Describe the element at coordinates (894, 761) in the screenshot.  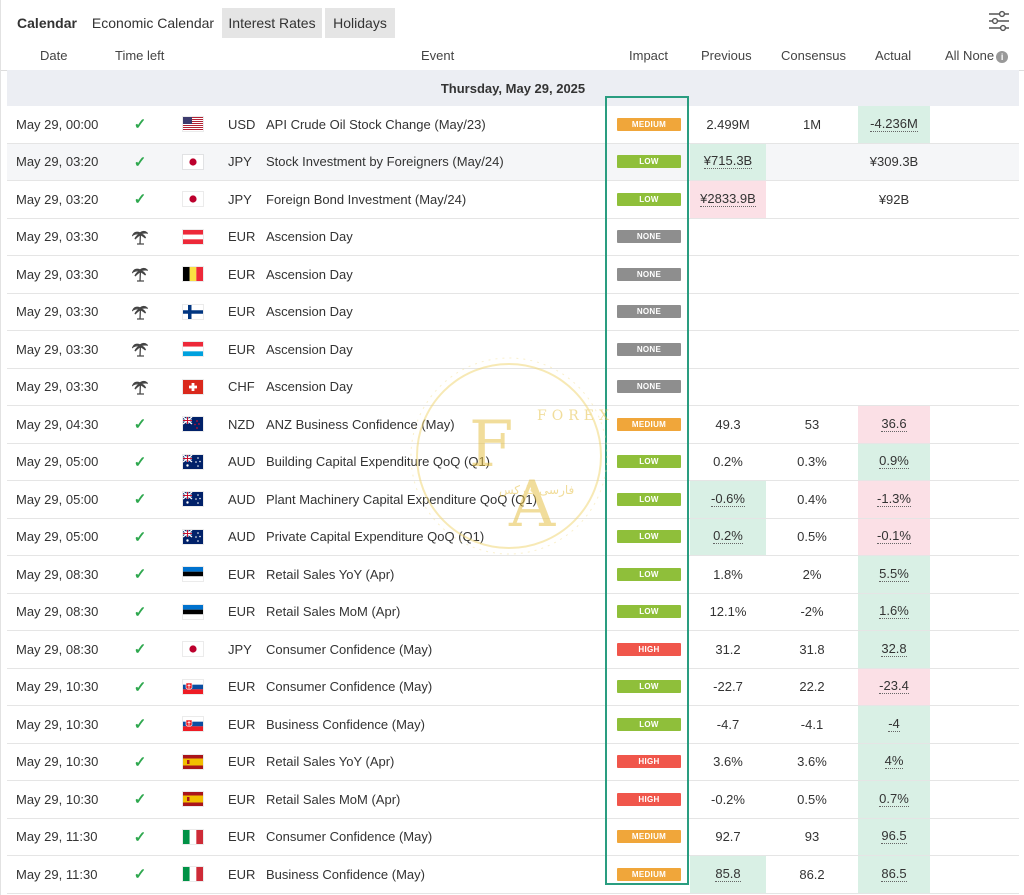
I see `actual-value: 4%` at that location.